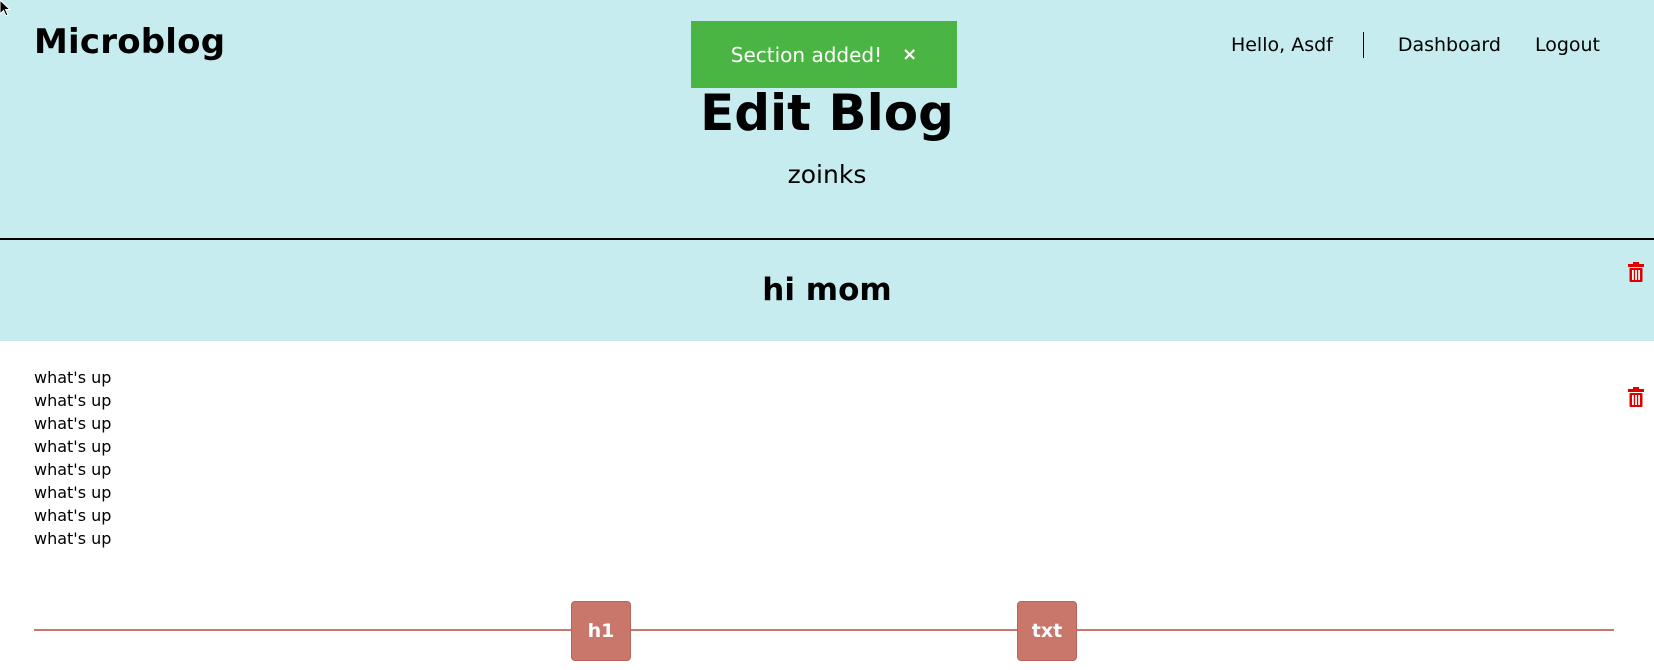 The image size is (1654, 670). What do you see at coordinates (1281, 45) in the screenshot?
I see `user-greeting: Hello, Asdf` at bounding box center [1281, 45].